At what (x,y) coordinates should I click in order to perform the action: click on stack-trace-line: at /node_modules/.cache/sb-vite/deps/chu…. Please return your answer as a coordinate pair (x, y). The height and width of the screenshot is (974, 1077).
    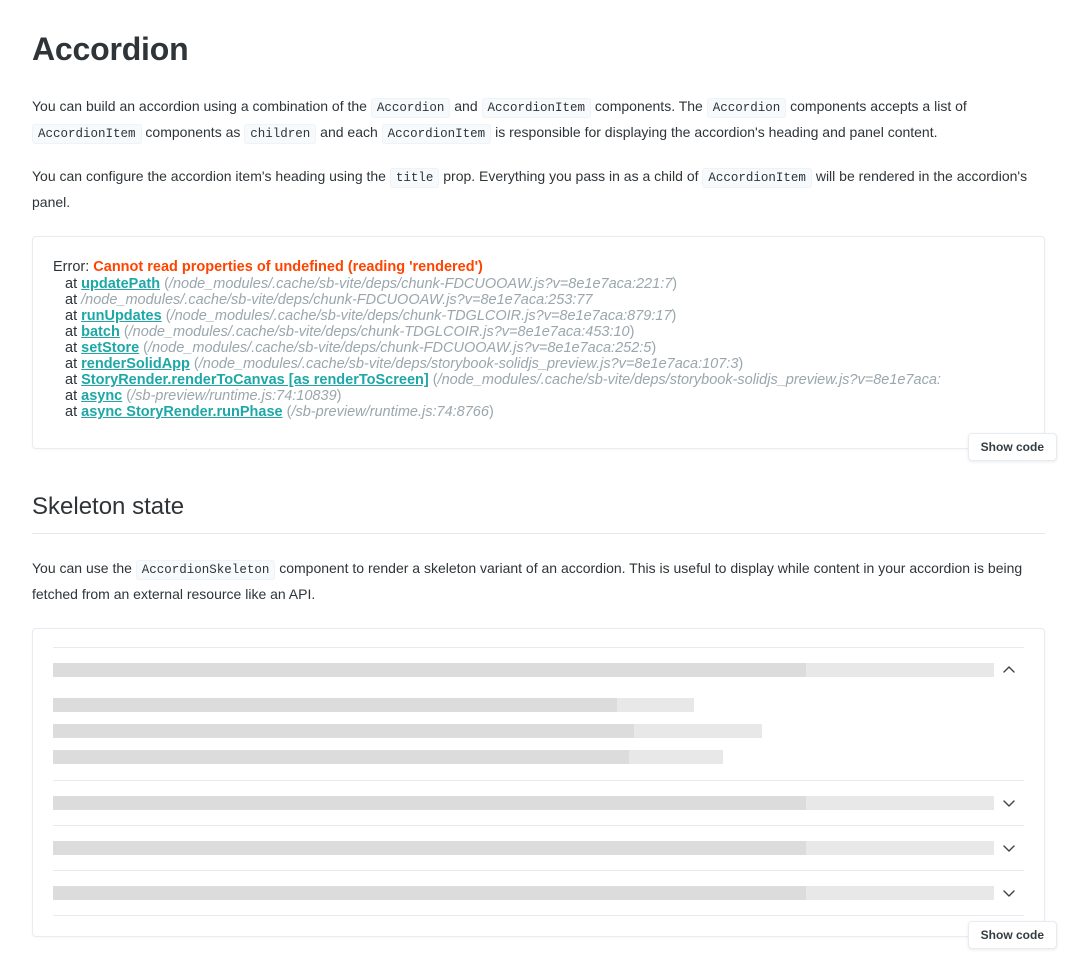
    Looking at the image, I should click on (538, 300).